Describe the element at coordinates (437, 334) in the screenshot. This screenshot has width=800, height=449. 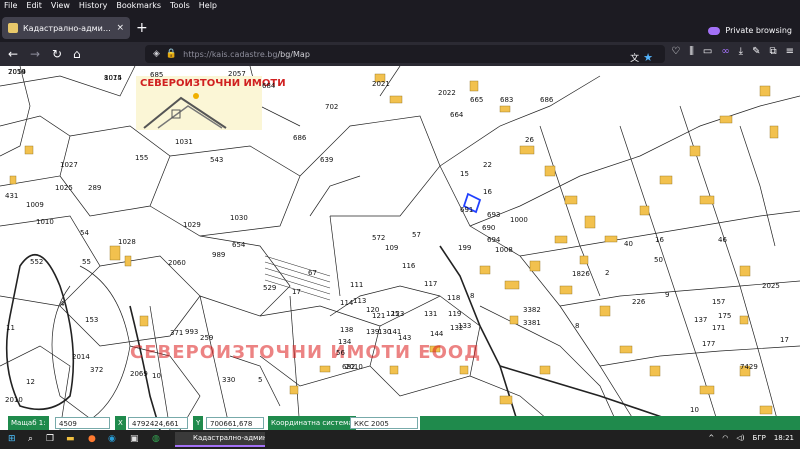
I see `parcel-number-label: 144` at that location.